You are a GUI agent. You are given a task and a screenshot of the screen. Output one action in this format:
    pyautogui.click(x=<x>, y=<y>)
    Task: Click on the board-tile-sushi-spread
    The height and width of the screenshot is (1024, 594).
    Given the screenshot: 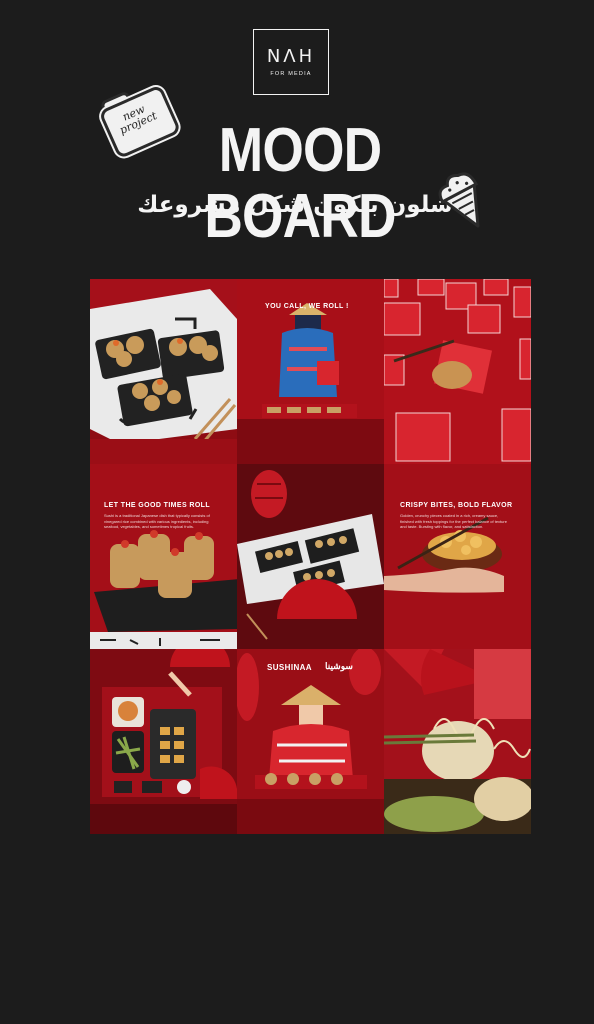 What is the action you would take?
    pyautogui.click(x=310, y=556)
    